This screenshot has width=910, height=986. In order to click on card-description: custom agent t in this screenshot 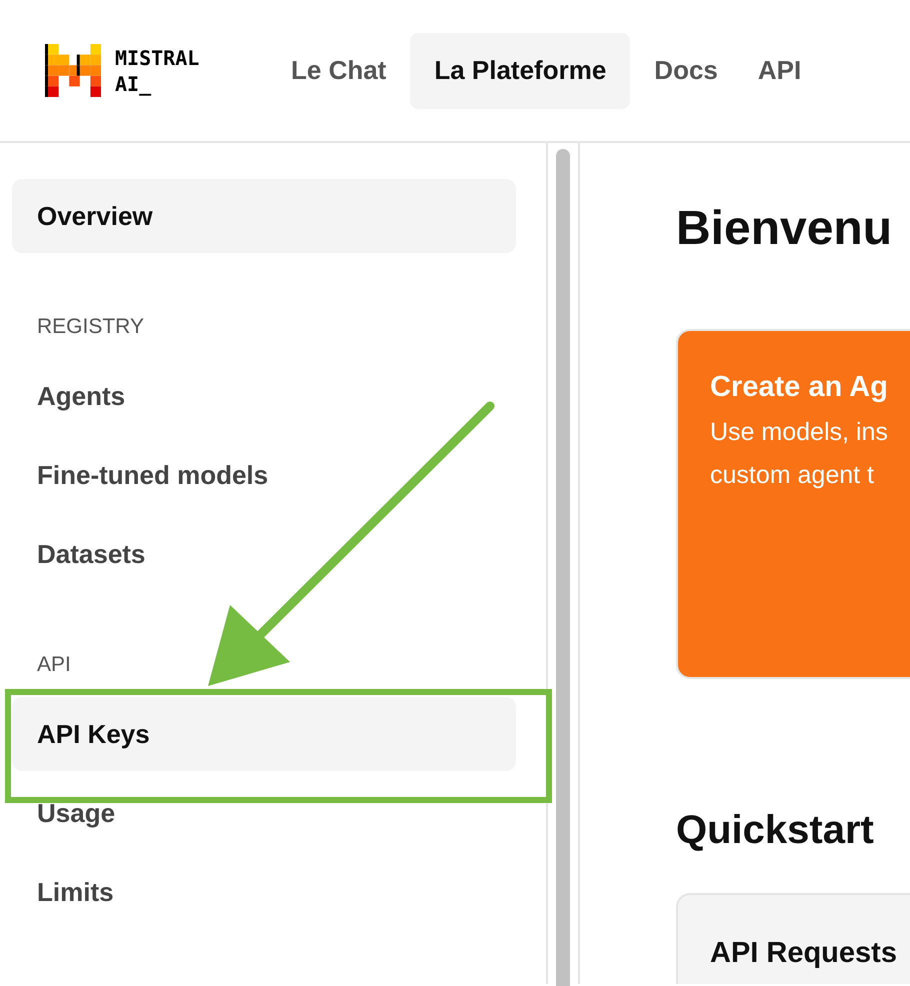, I will do `click(792, 475)`.